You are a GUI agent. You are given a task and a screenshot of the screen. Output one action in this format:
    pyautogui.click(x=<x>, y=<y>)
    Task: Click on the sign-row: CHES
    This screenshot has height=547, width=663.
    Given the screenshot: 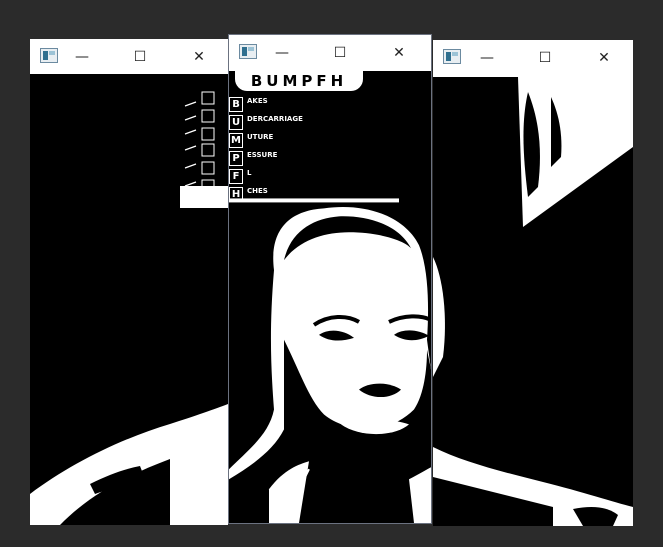 What is the action you would take?
    pyautogui.click(x=257, y=191)
    